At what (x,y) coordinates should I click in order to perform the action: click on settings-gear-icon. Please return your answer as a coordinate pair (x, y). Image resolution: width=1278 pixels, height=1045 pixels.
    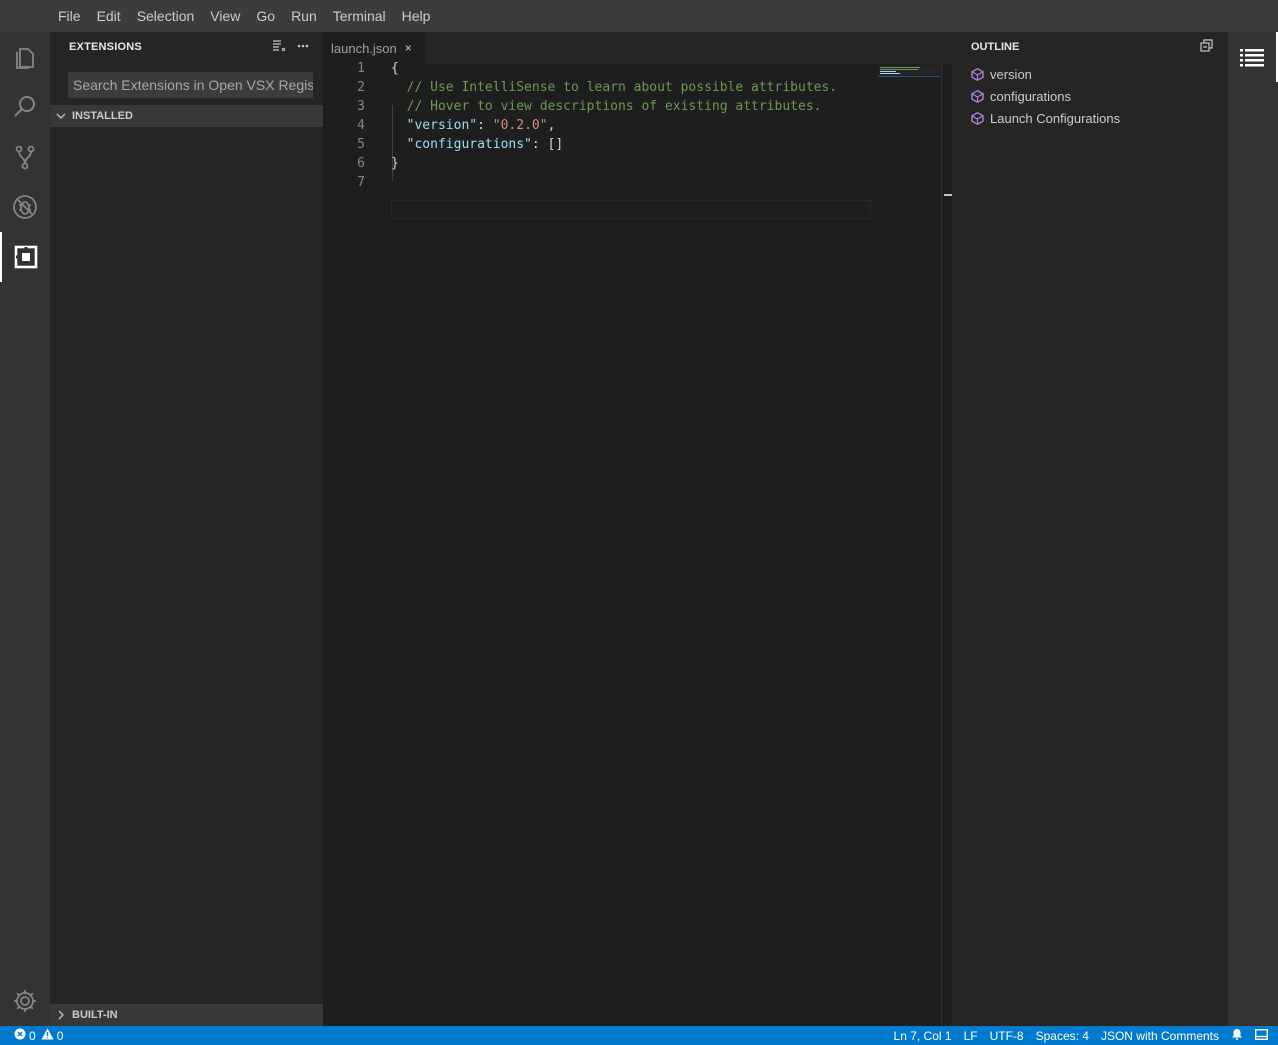
    Looking at the image, I should click on (25, 1001).